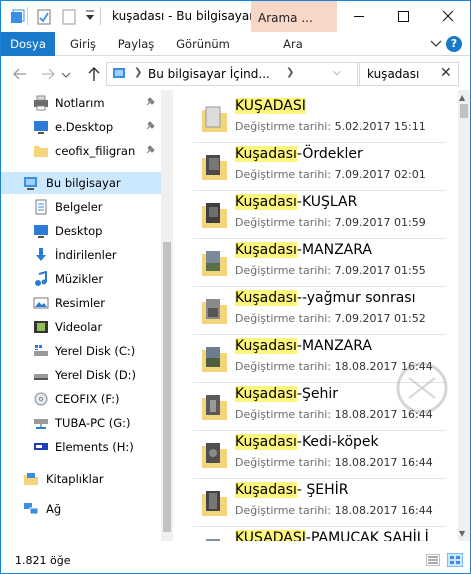 The image size is (471, 574). What do you see at coordinates (393, 74) in the screenshot?
I see `search-query: kuşadası` at bounding box center [393, 74].